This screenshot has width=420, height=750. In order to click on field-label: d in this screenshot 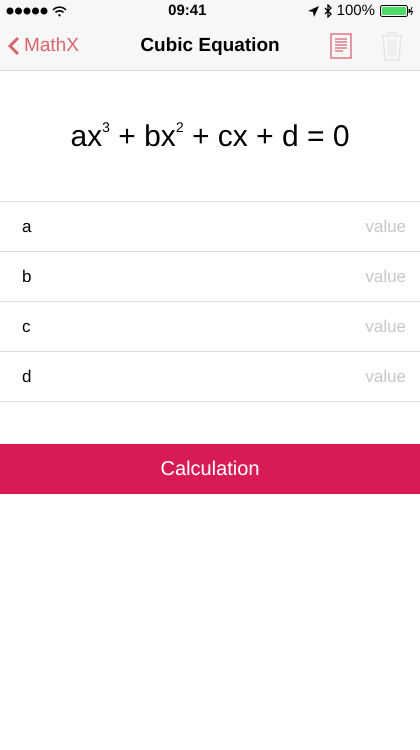, I will do `click(27, 377)`.